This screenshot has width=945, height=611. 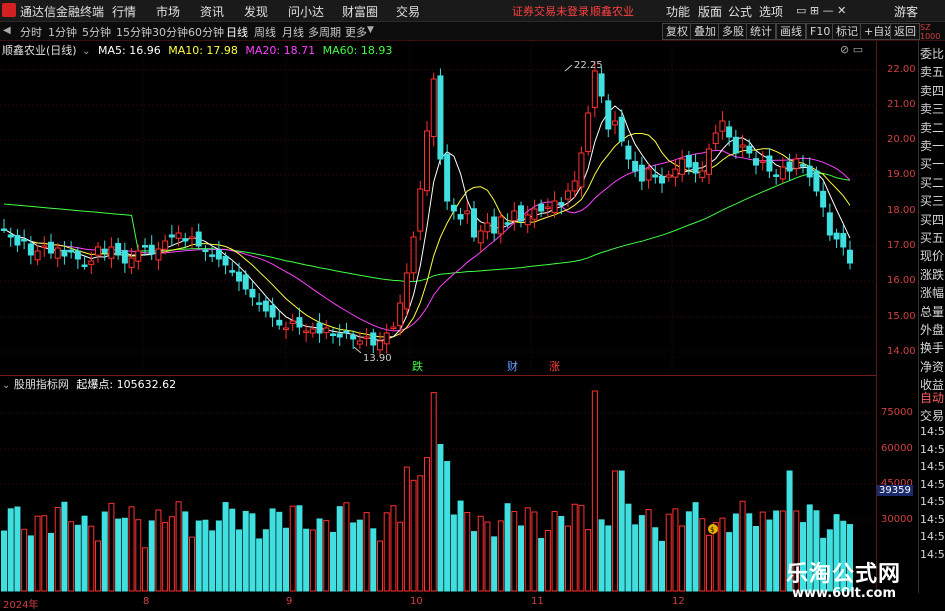 What do you see at coordinates (851, 49) in the screenshot?
I see `panel-controls-icon: ⊘ ▭` at bounding box center [851, 49].